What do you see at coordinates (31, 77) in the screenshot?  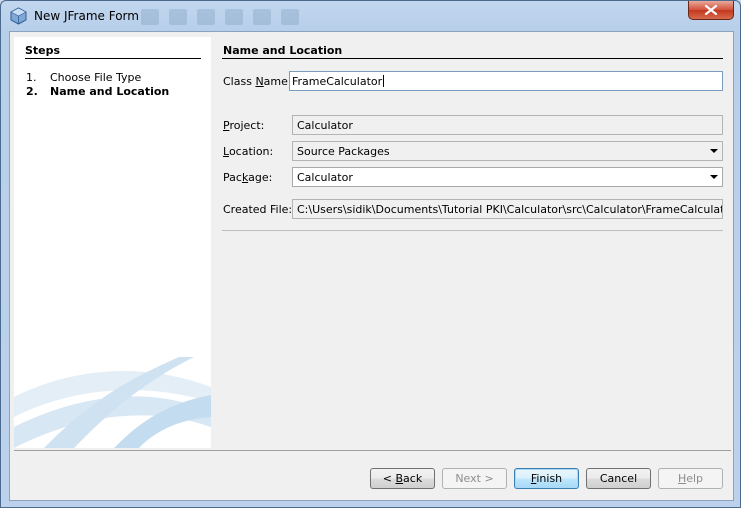 I see `step-number: 1.` at bounding box center [31, 77].